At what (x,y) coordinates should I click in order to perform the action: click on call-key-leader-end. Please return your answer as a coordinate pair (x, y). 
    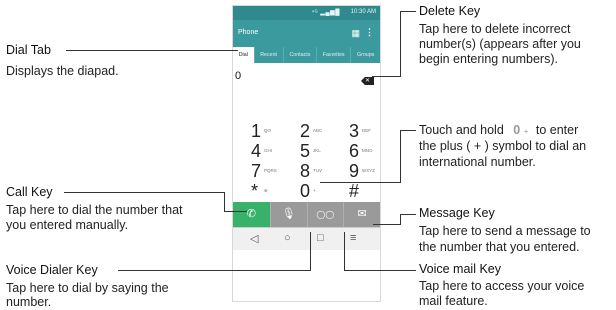
    Looking at the image, I should click on (235, 211).